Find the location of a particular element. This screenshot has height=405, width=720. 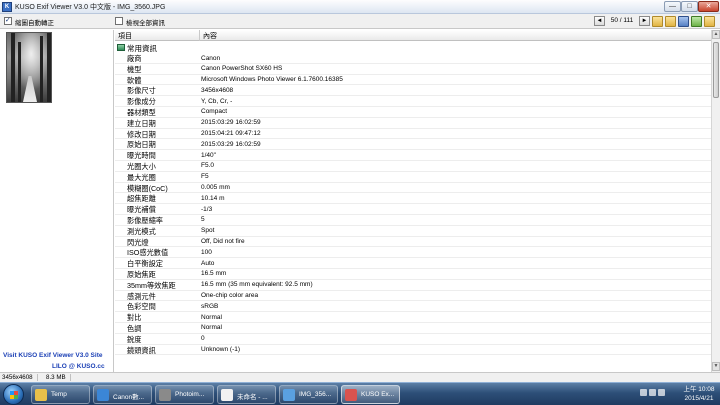

row-value: sRGB is located at coordinates (210, 306).